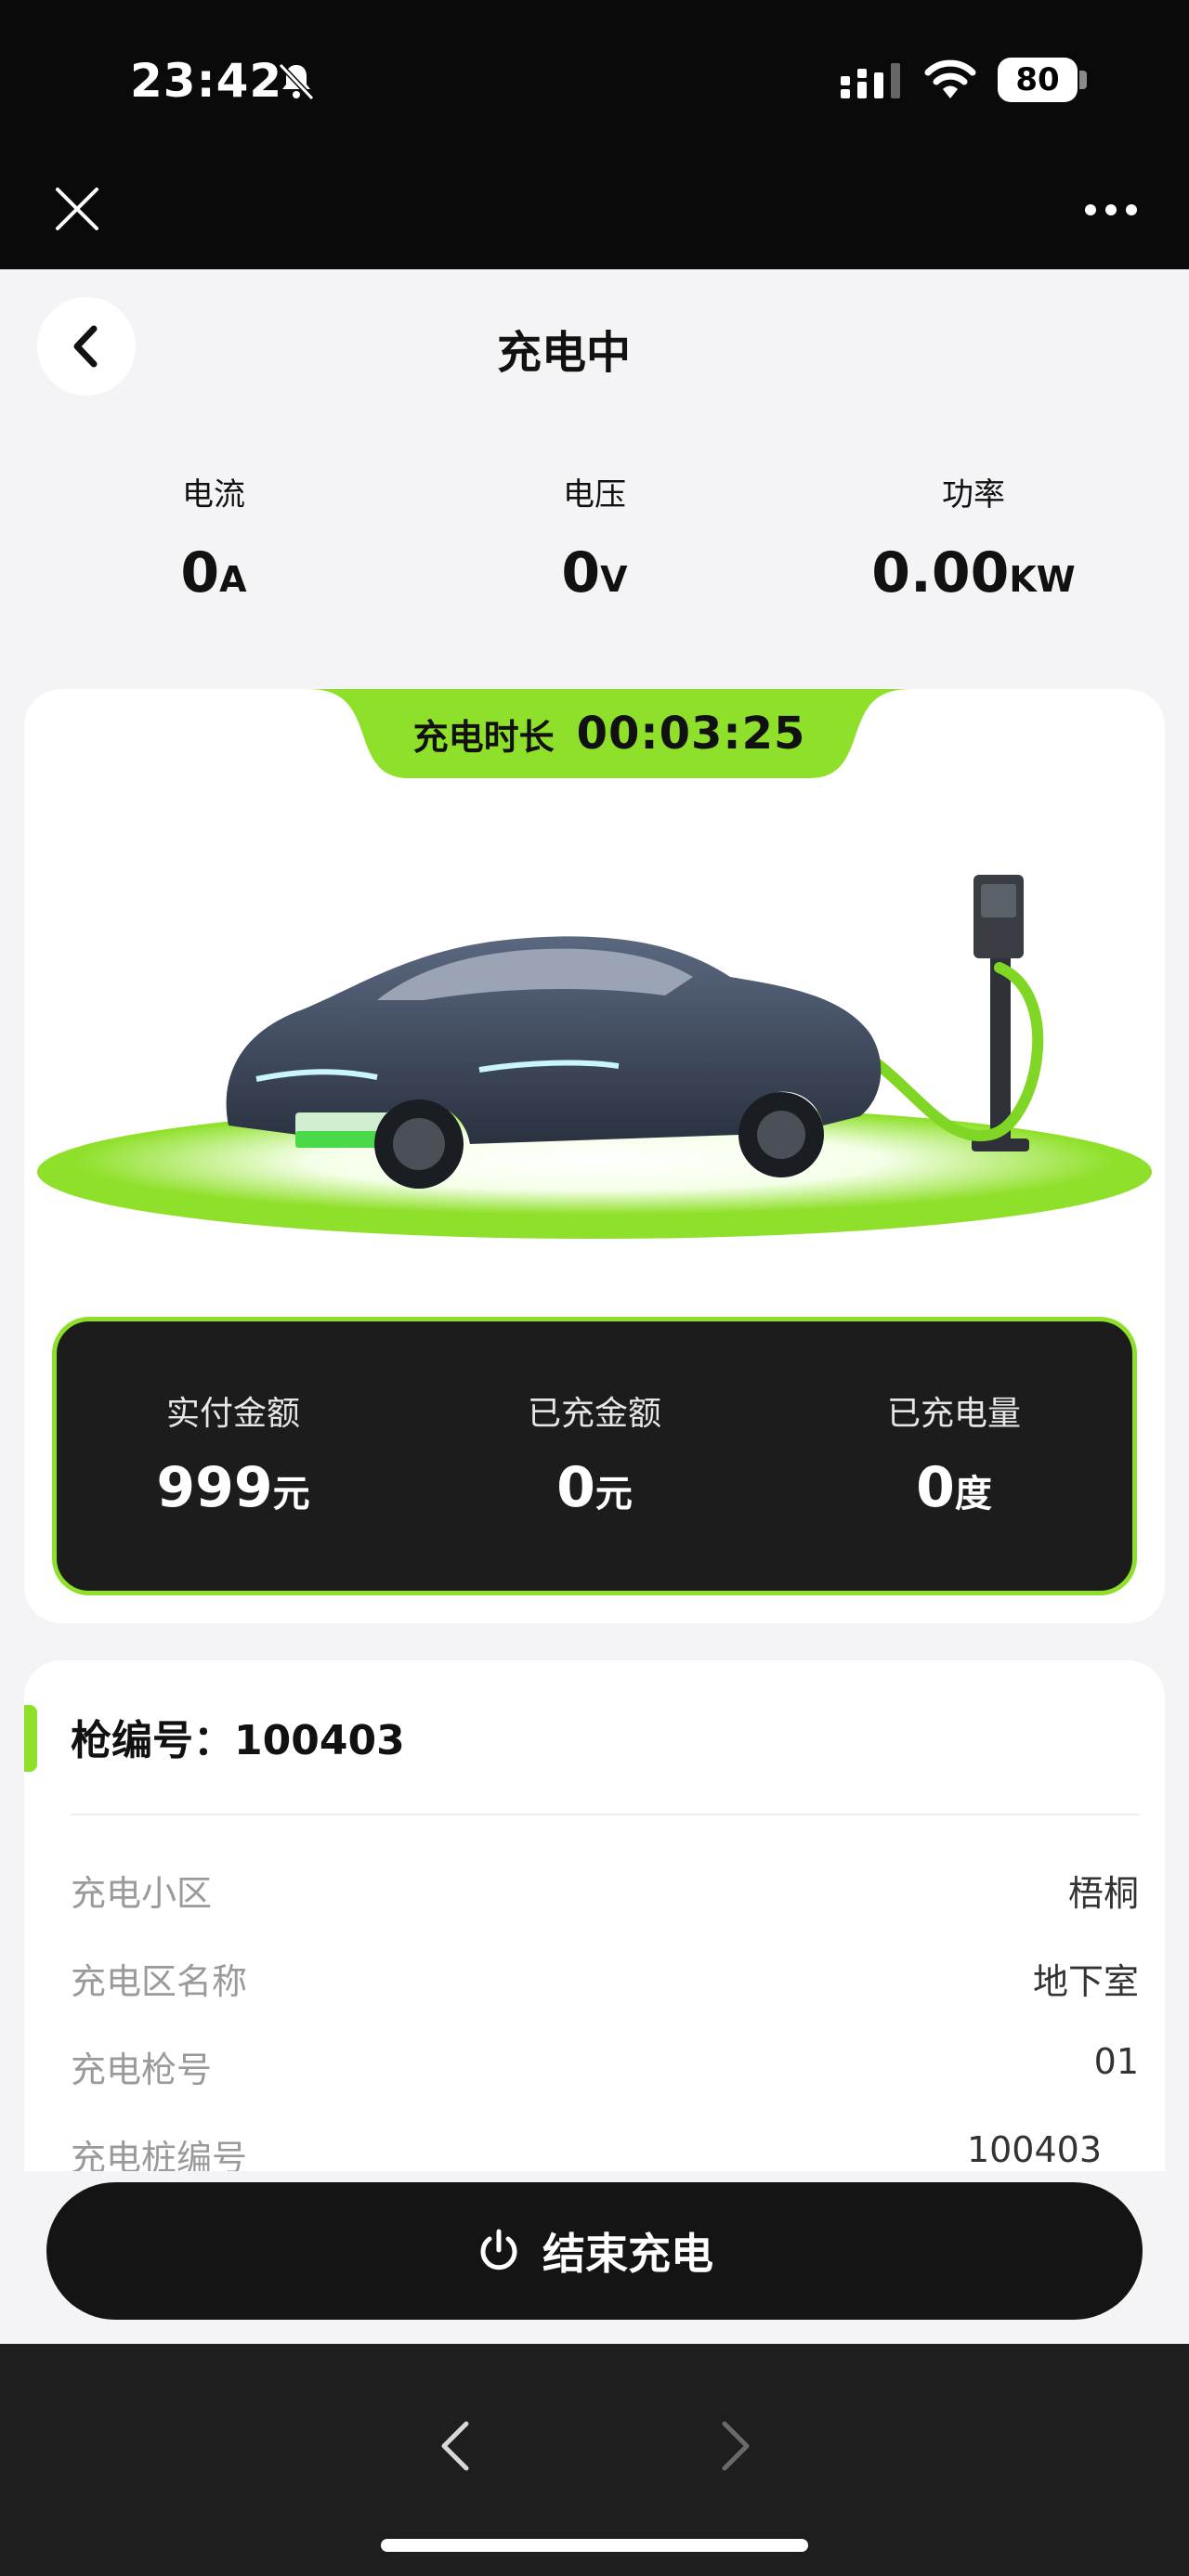 The height and width of the screenshot is (2576, 1189). Describe the element at coordinates (941, 572) in the screenshot. I see `metric-number: 0.00` at that location.